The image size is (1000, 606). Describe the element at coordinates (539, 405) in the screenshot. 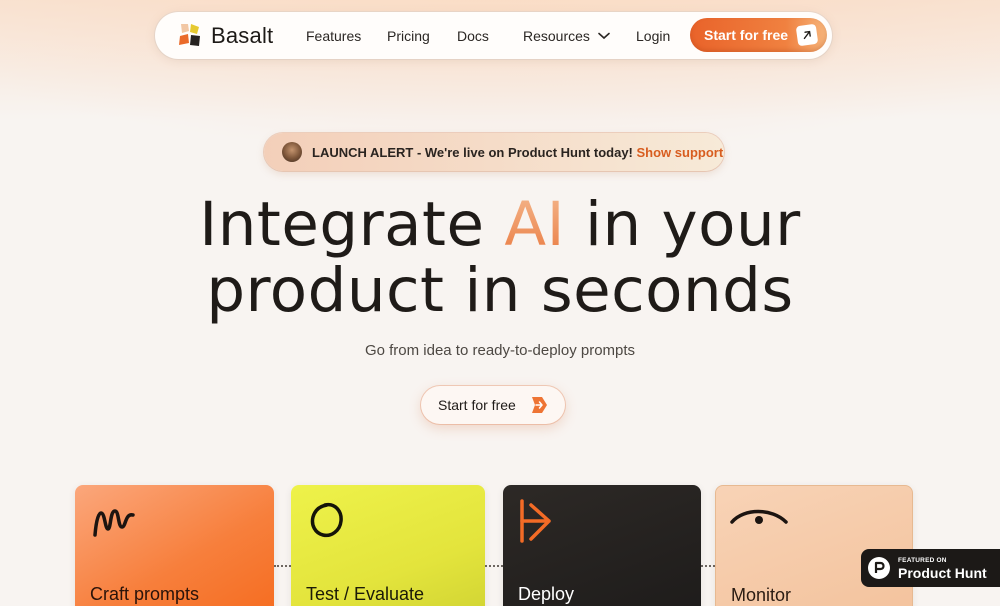

I see `arrow-right-icon` at that location.